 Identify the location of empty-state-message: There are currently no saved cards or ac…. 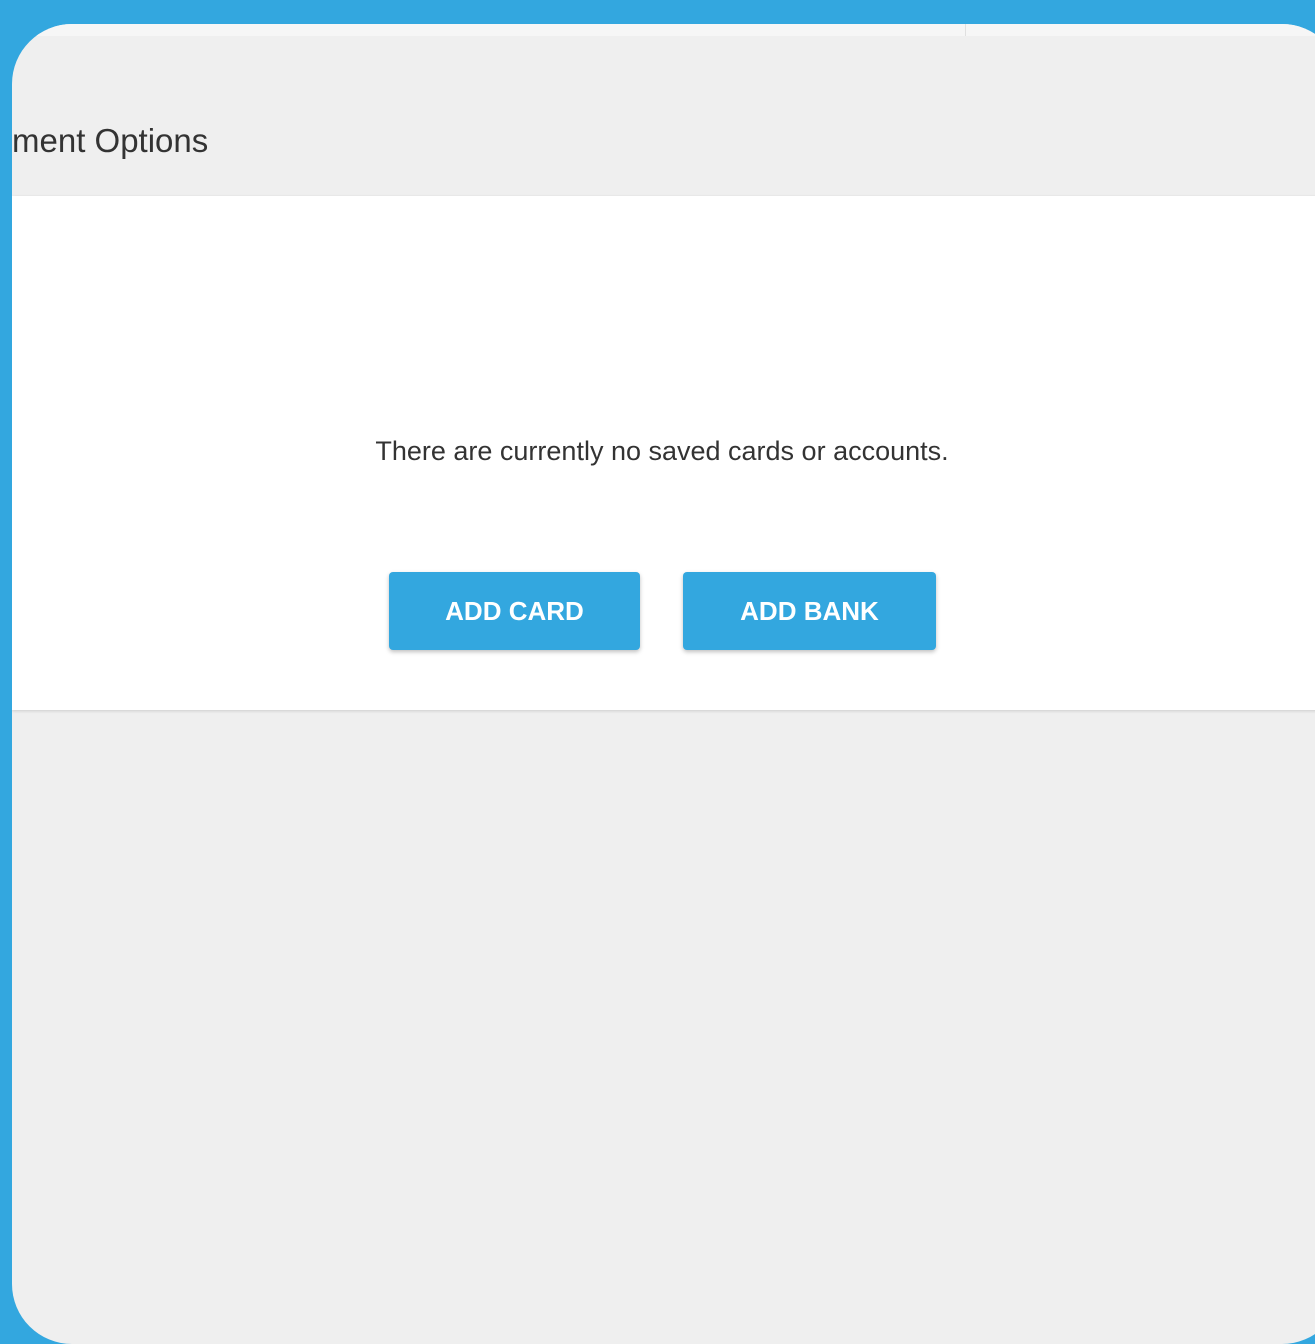
(662, 451).